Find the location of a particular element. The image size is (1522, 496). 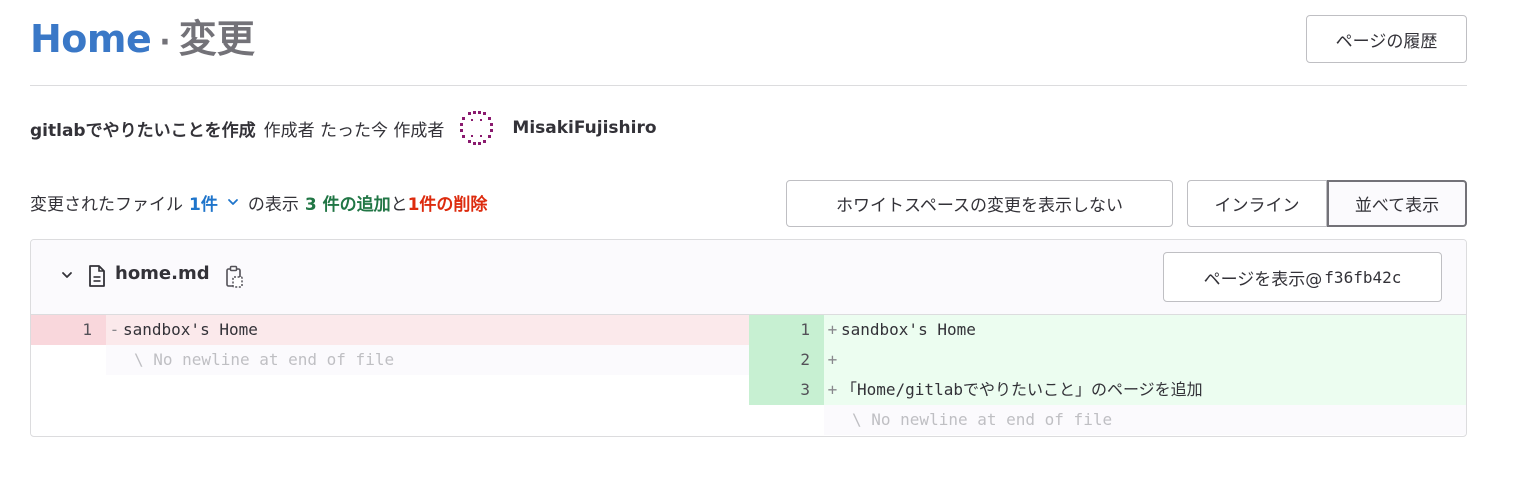

line-number: 2 is located at coordinates (786, 360).